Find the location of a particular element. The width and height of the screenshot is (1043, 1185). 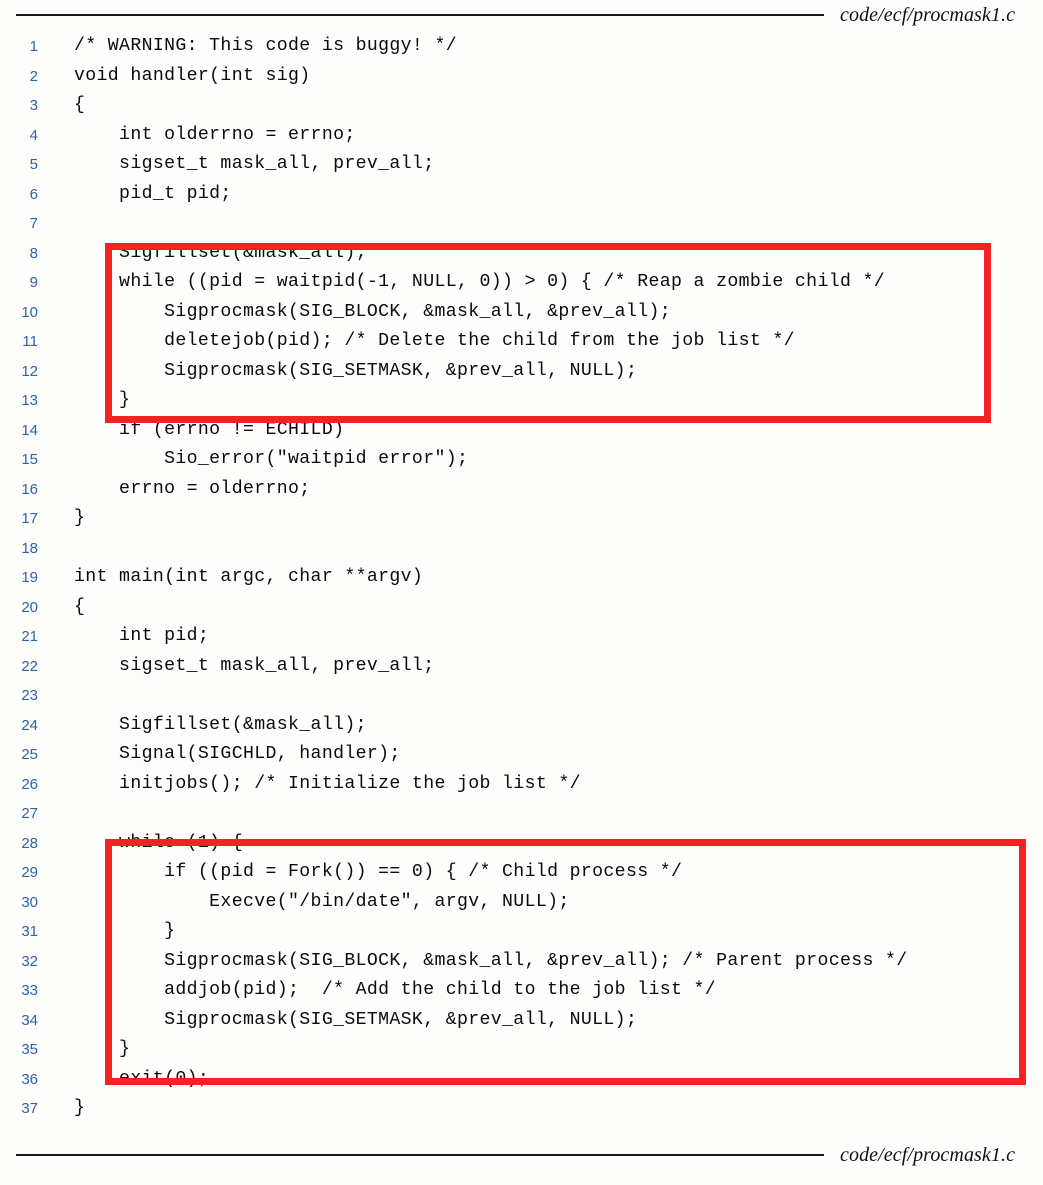

code-line-text: int pid; is located at coordinates (142, 636).